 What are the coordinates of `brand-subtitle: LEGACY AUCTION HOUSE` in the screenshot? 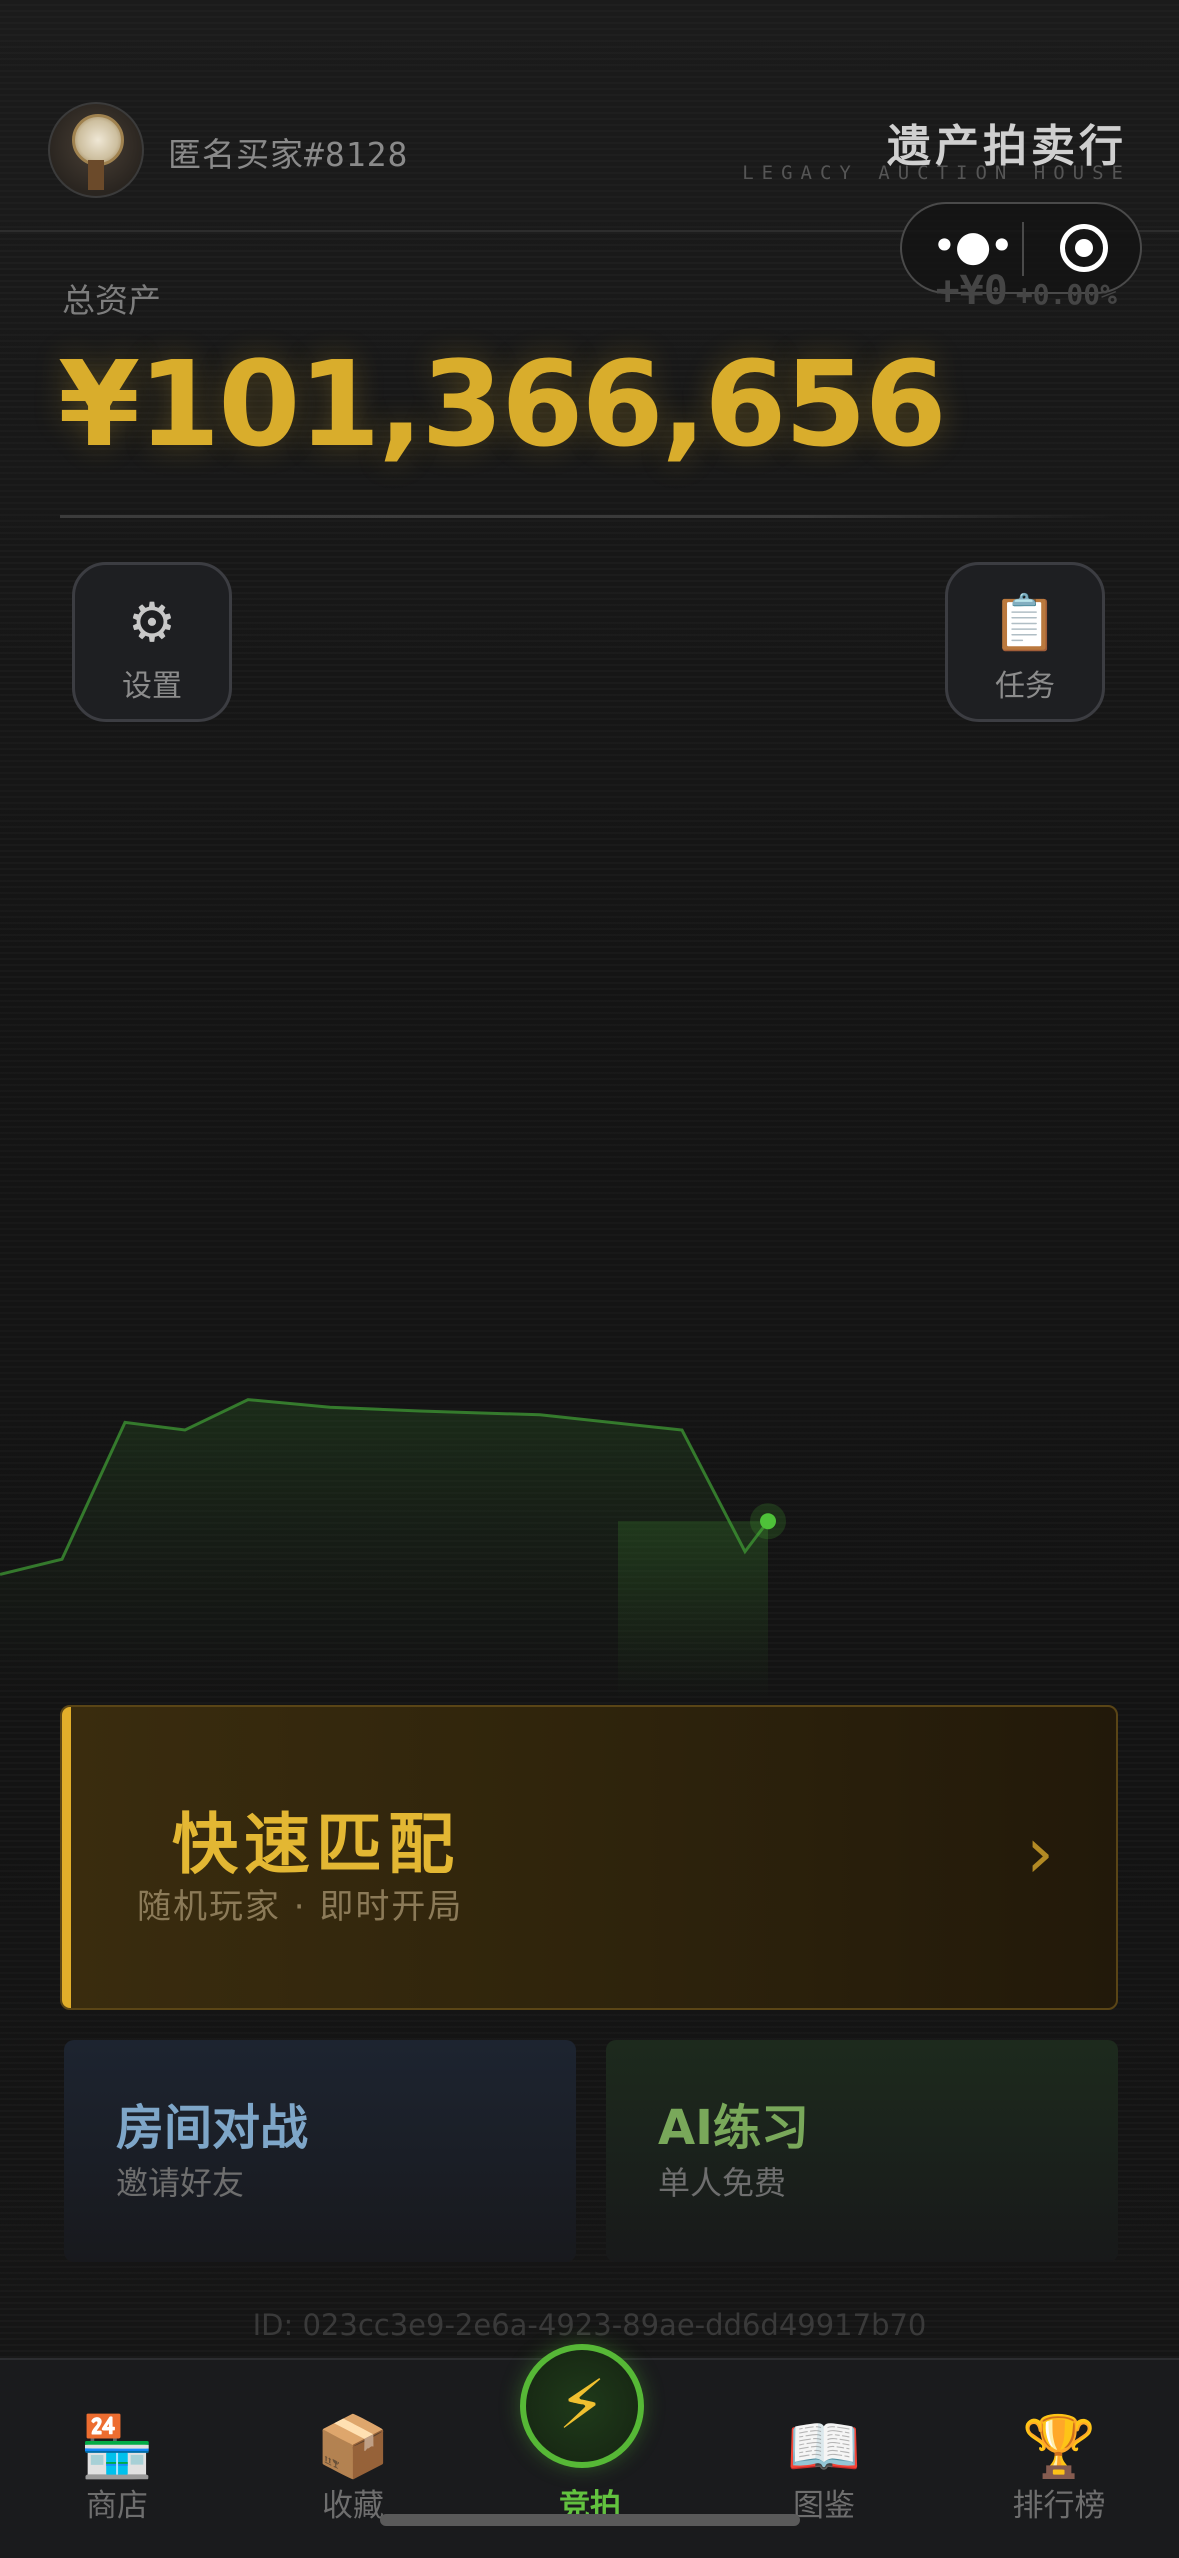 It's located at (936, 173).